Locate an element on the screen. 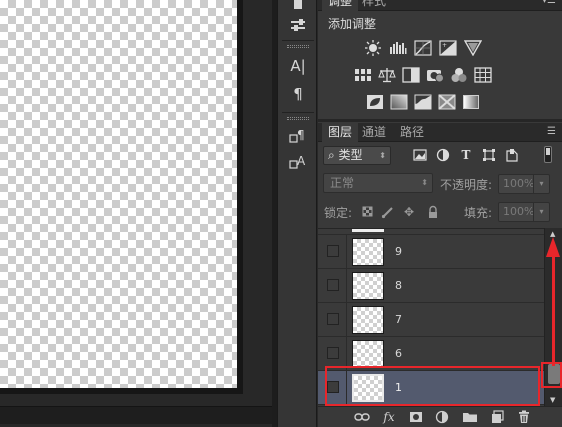 The width and height of the screenshot is (562, 427). threshold-icon is located at coordinates (423, 102).